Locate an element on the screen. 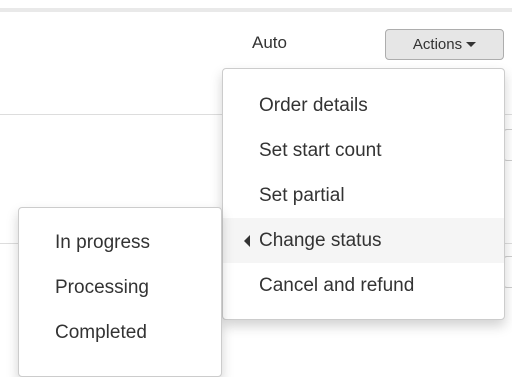  menu-item-label: Change status is located at coordinates (320, 240).